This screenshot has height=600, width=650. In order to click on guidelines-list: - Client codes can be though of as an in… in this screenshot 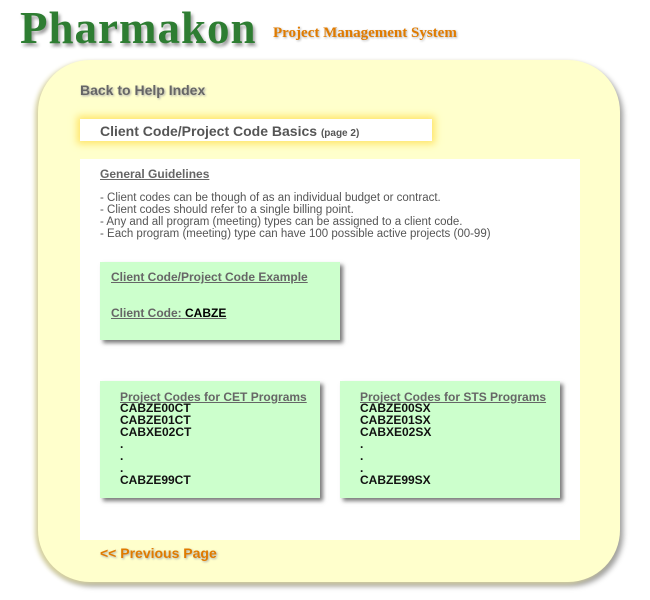, I will do `click(295, 216)`.